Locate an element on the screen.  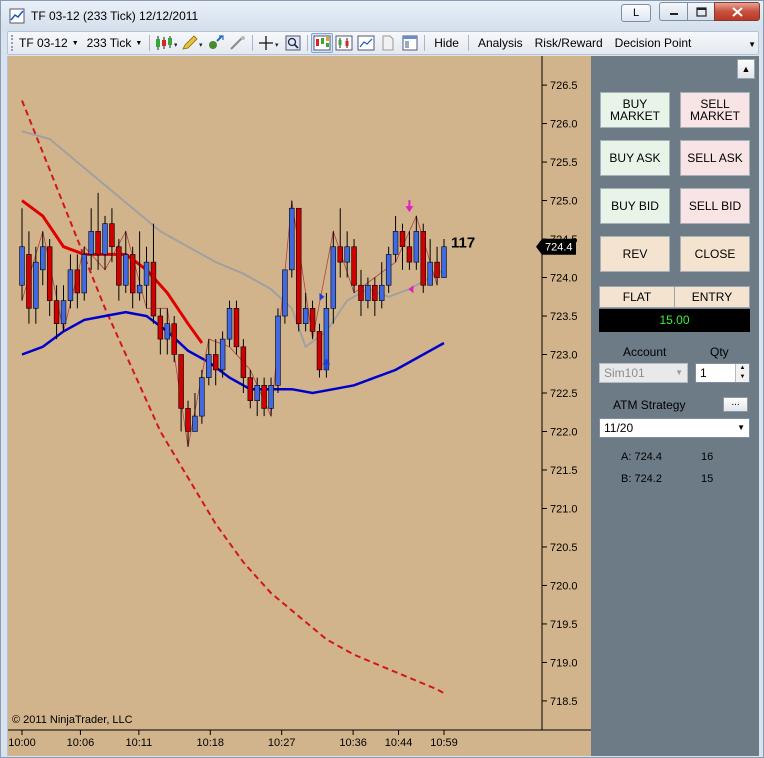
title-bar: TF 03-12 (233 Tick) 12/12/2011 L is located at coordinates (382, 16).